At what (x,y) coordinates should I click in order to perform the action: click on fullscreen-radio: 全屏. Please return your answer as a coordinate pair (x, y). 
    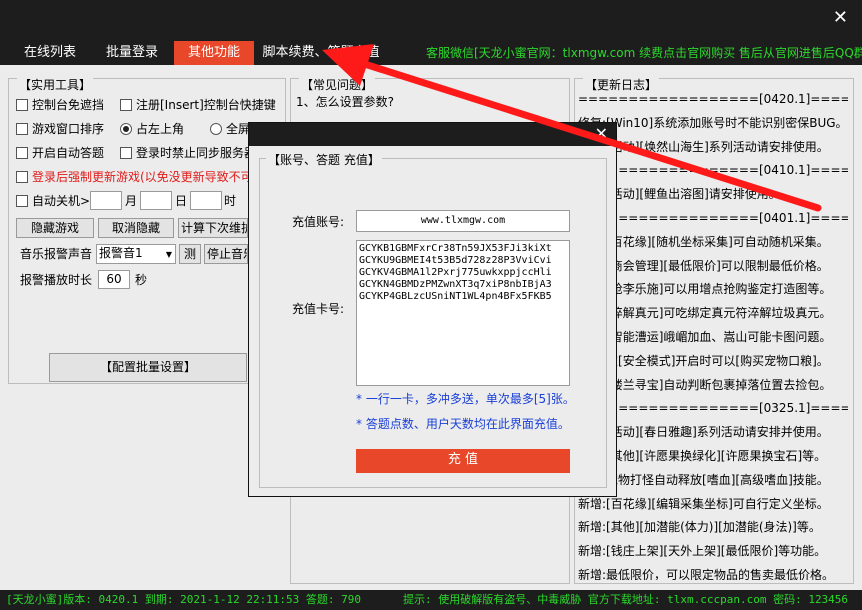
    Looking at the image, I should click on (230, 129).